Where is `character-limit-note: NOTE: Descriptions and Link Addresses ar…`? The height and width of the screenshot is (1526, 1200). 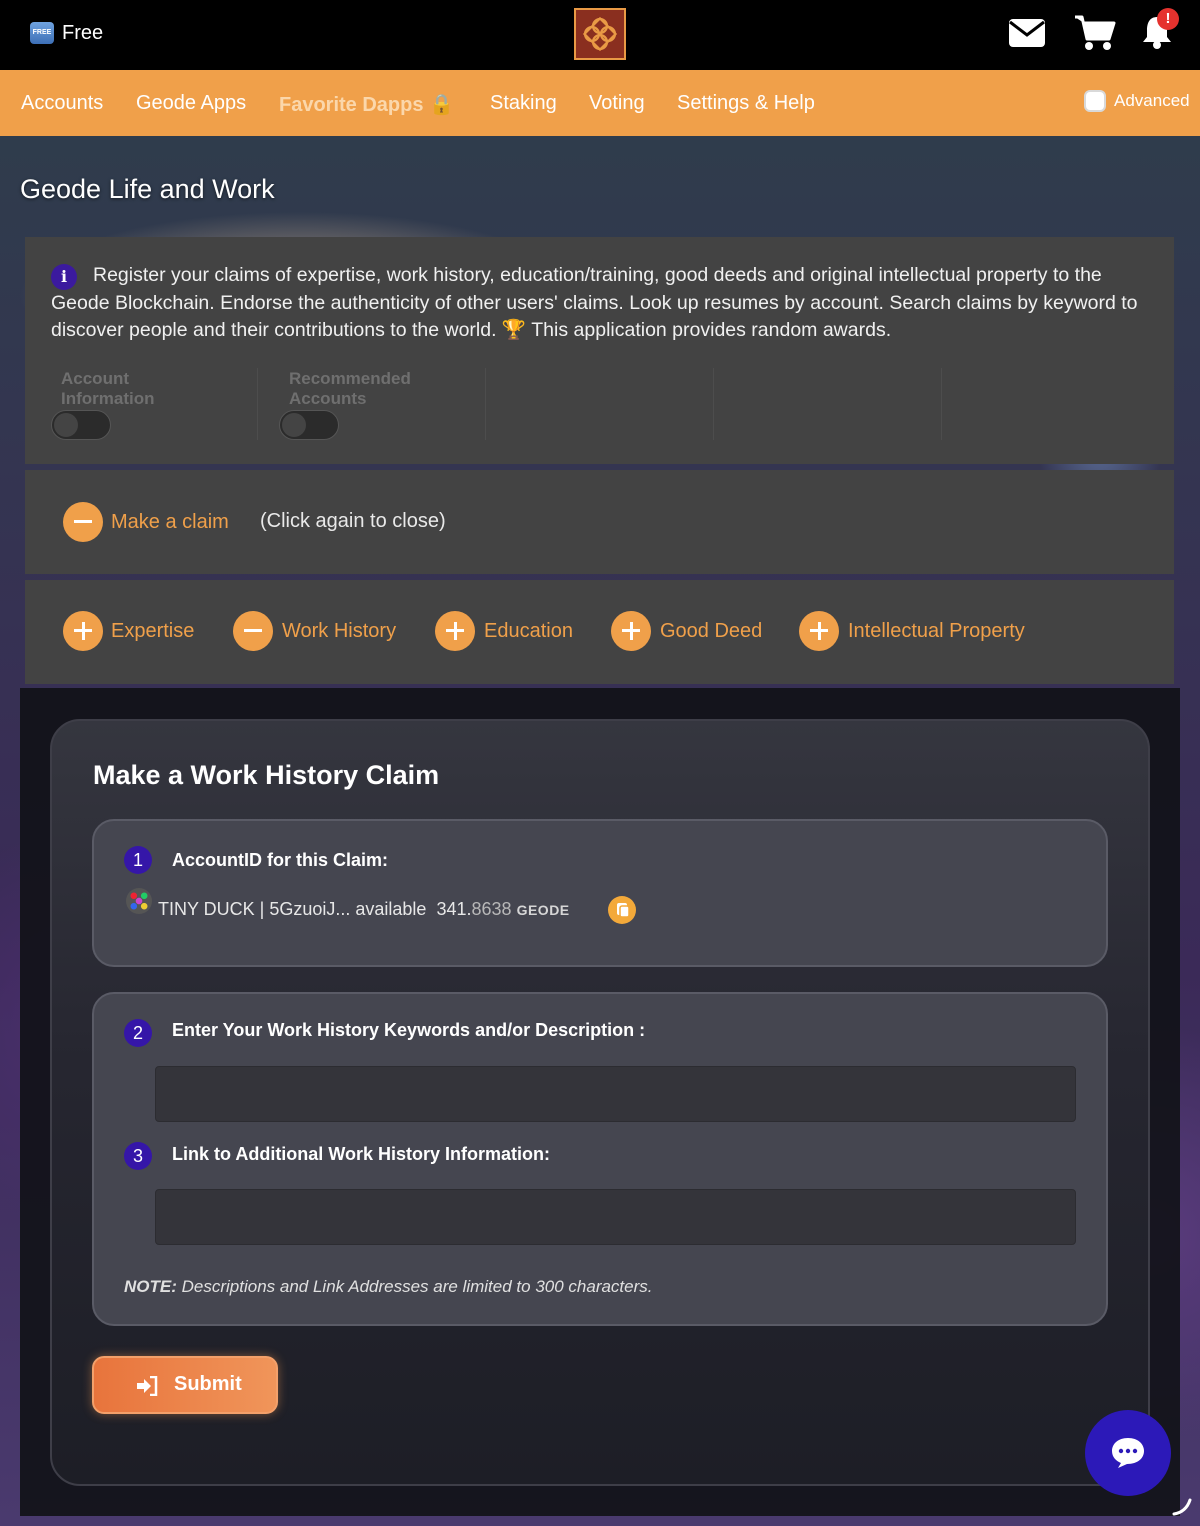
character-limit-note: NOTE: Descriptions and Link Addresses ar… is located at coordinates (388, 1287).